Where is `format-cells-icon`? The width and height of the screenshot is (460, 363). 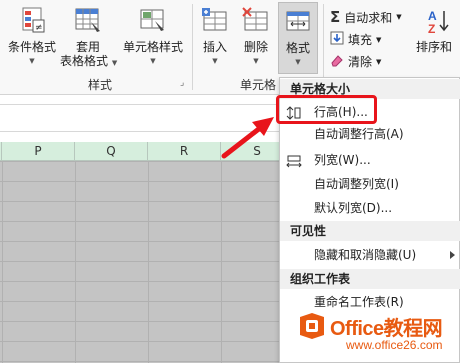 format-cells-icon is located at coordinates (298, 22).